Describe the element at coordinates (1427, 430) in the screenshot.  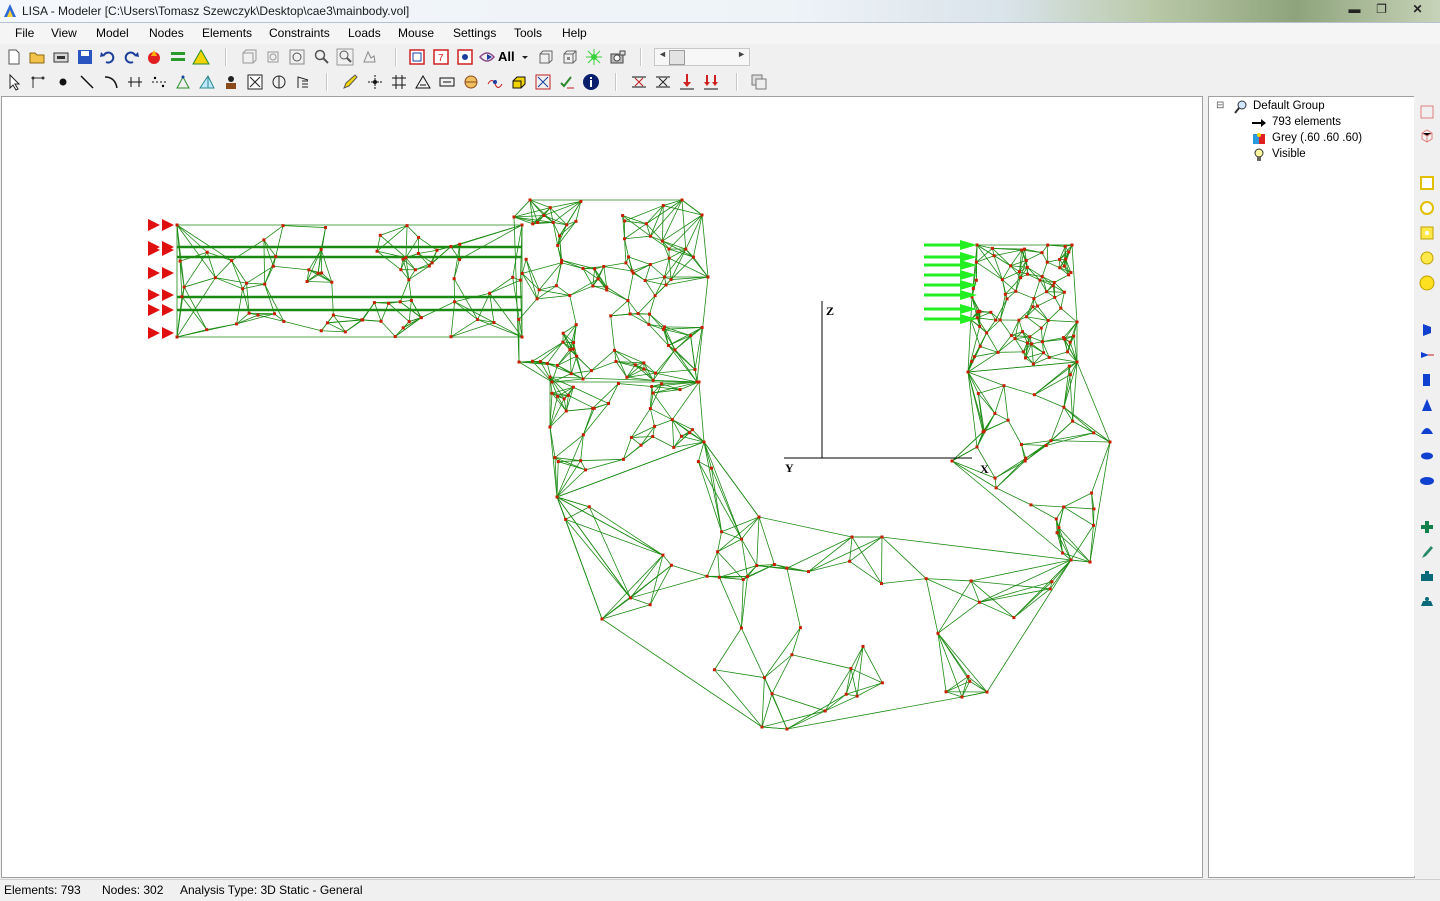
I see `blue-dome-icon` at that location.